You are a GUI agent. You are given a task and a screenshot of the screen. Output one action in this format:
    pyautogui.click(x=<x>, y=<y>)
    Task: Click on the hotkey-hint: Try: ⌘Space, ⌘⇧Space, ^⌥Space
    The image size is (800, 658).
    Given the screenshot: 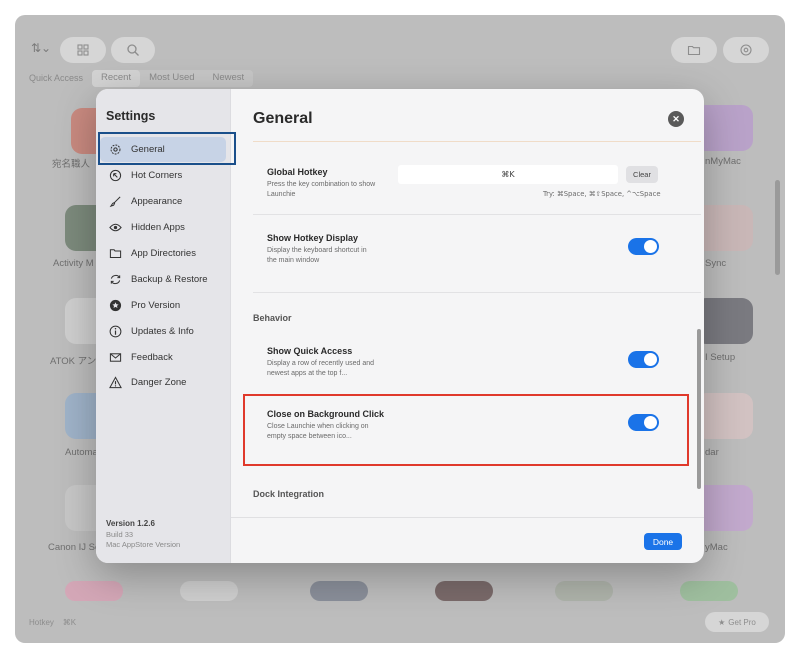 What is the action you would take?
    pyautogui.click(x=602, y=194)
    